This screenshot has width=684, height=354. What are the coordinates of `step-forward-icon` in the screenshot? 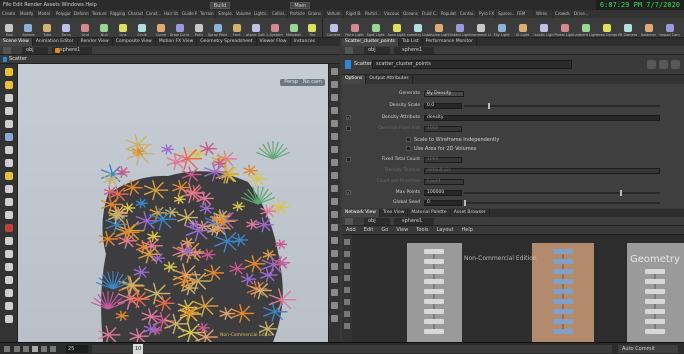 It's located at (44, 349).